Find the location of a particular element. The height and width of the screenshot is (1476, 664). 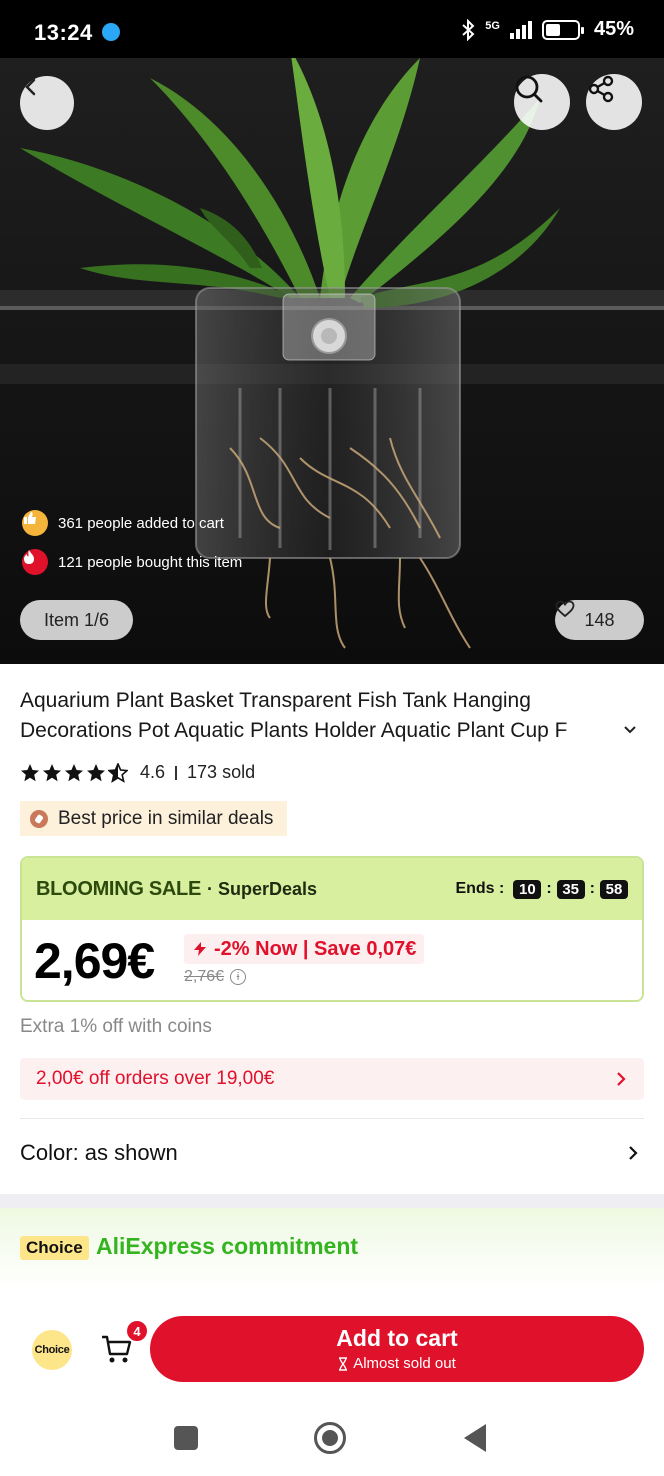

bluetooth-icon is located at coordinates (468, 29).